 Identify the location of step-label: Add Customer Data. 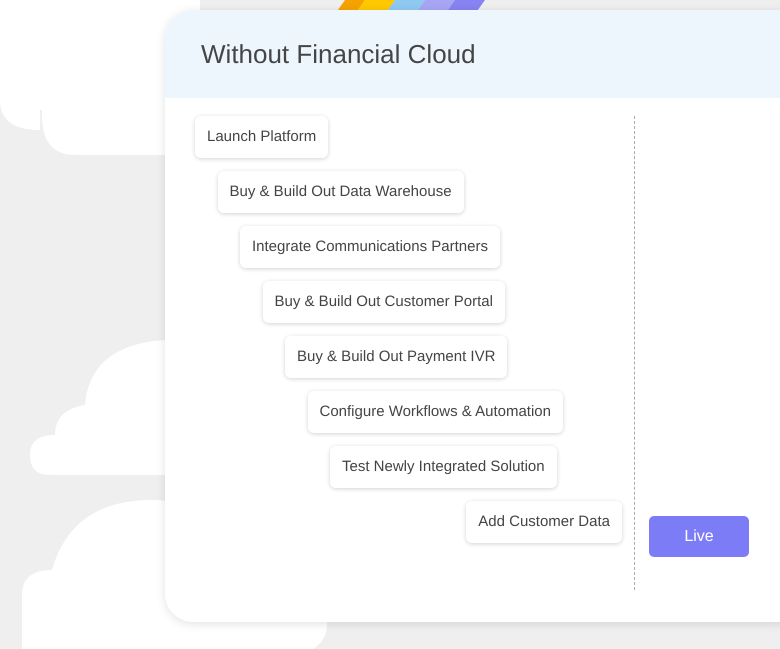
(544, 522).